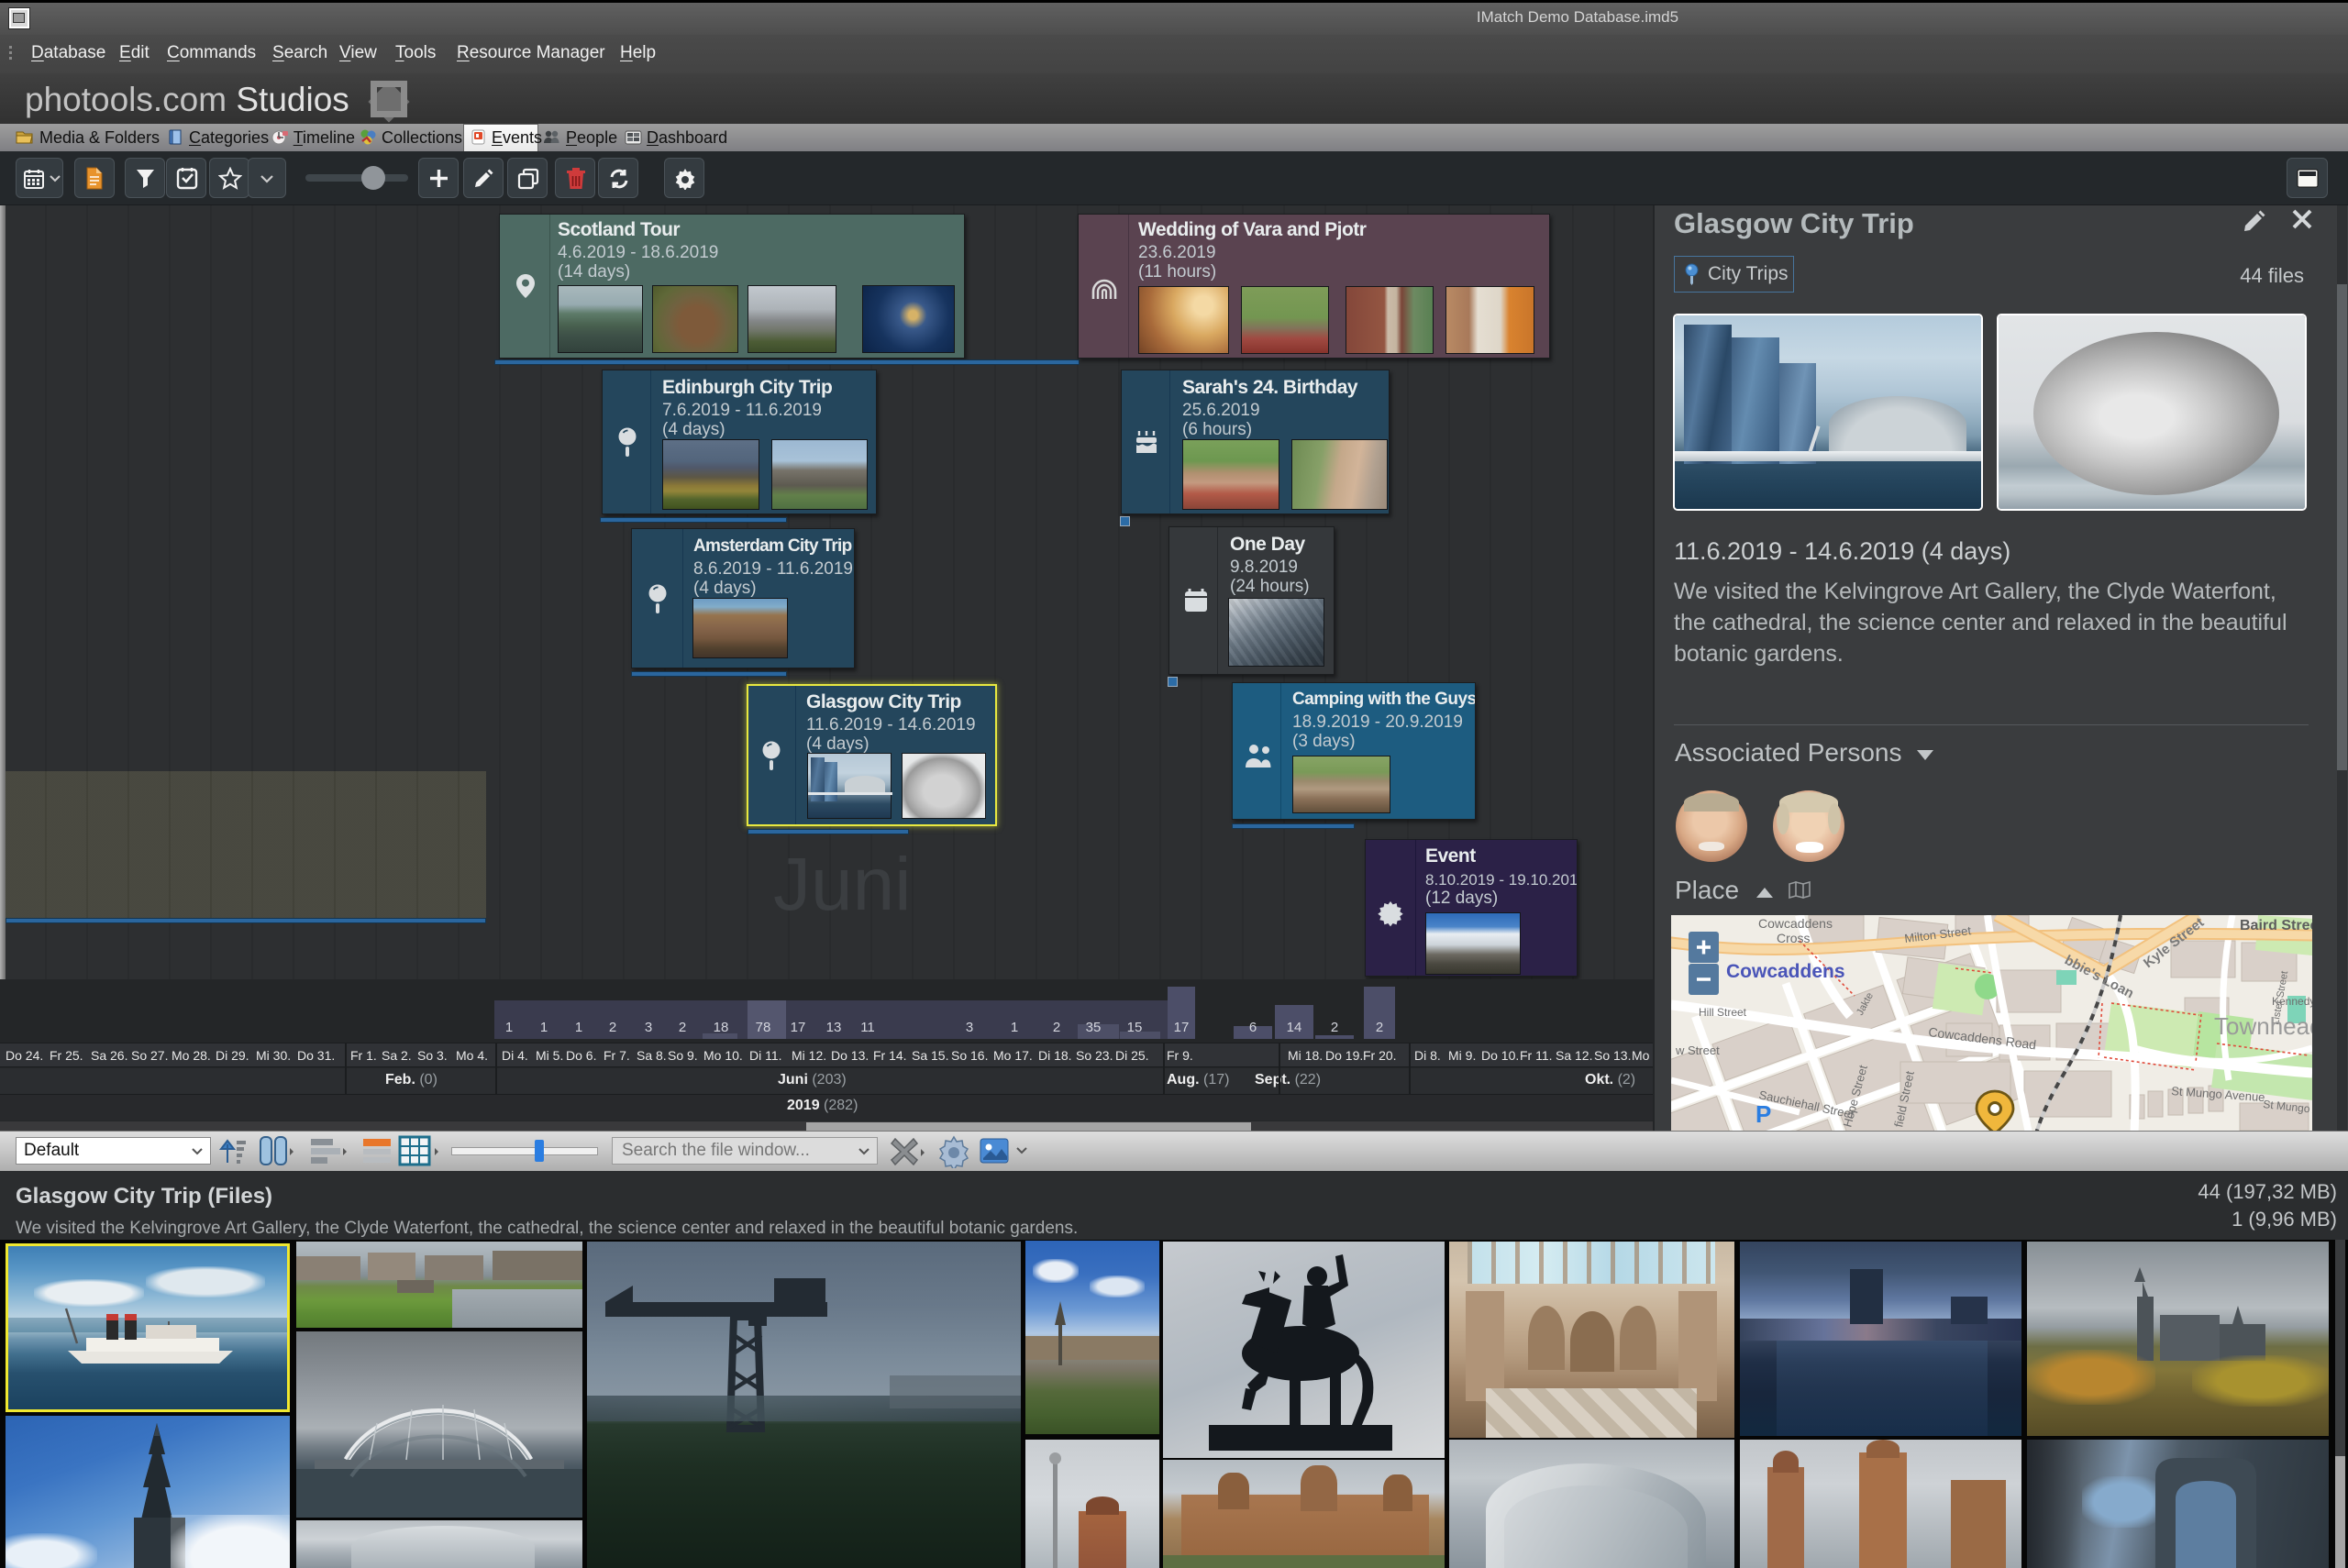 Image resolution: width=2348 pixels, height=1568 pixels. I want to click on svg-text: Hill Street, so click(1723, 1012).